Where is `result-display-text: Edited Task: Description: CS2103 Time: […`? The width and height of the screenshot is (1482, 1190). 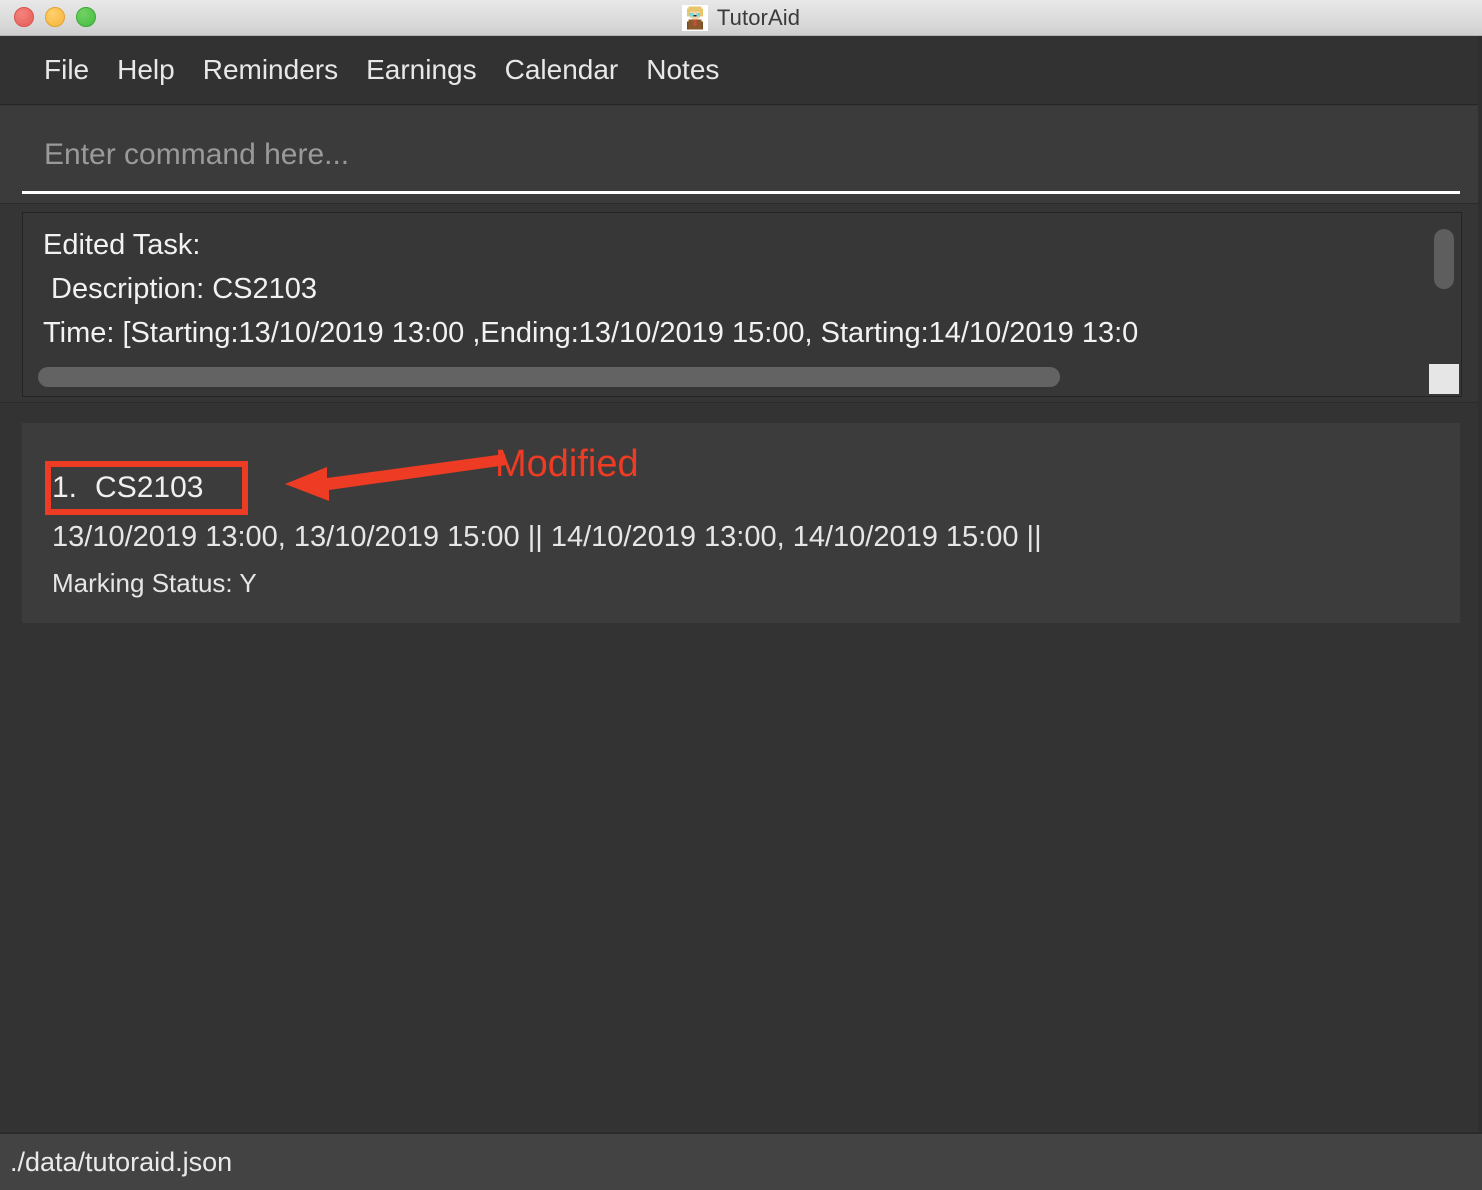 result-display-text: Edited Task: Description: CS2103 Time: [… is located at coordinates (591, 289).